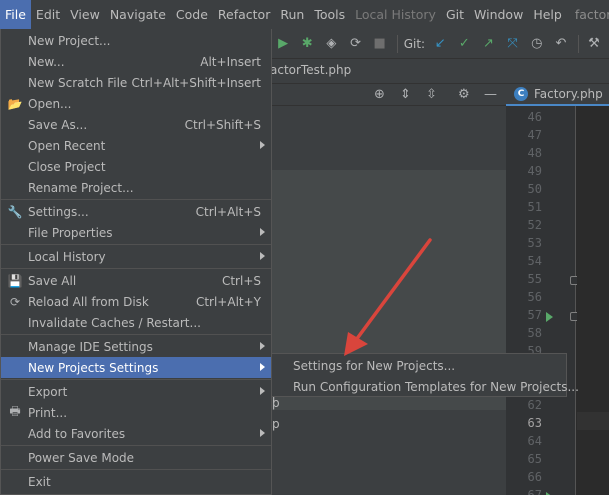 This screenshot has height=495, width=609. What do you see at coordinates (283, 44) in the screenshot?
I see `run-icon: ▶` at bounding box center [283, 44].